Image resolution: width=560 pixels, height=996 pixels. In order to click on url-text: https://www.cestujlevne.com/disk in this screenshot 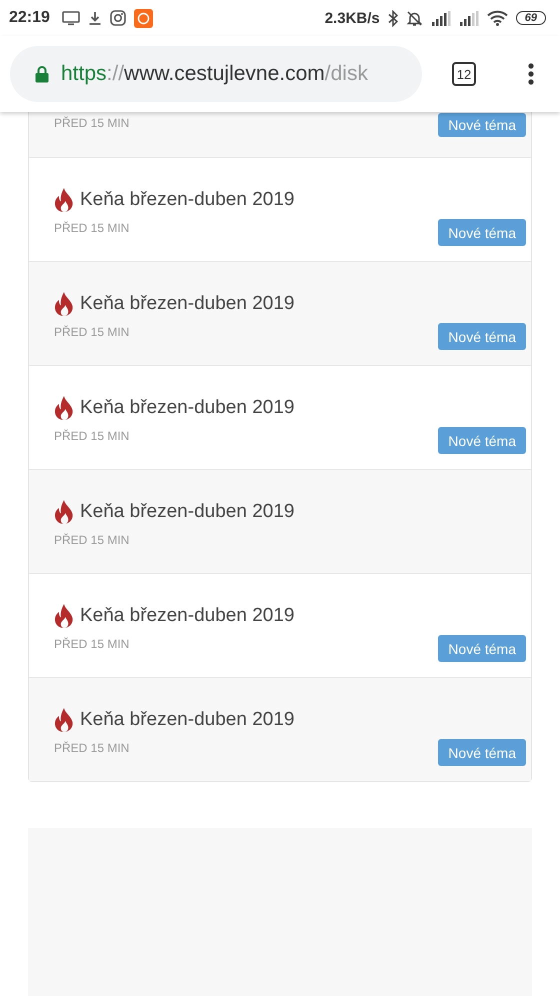, I will do `click(214, 74)`.